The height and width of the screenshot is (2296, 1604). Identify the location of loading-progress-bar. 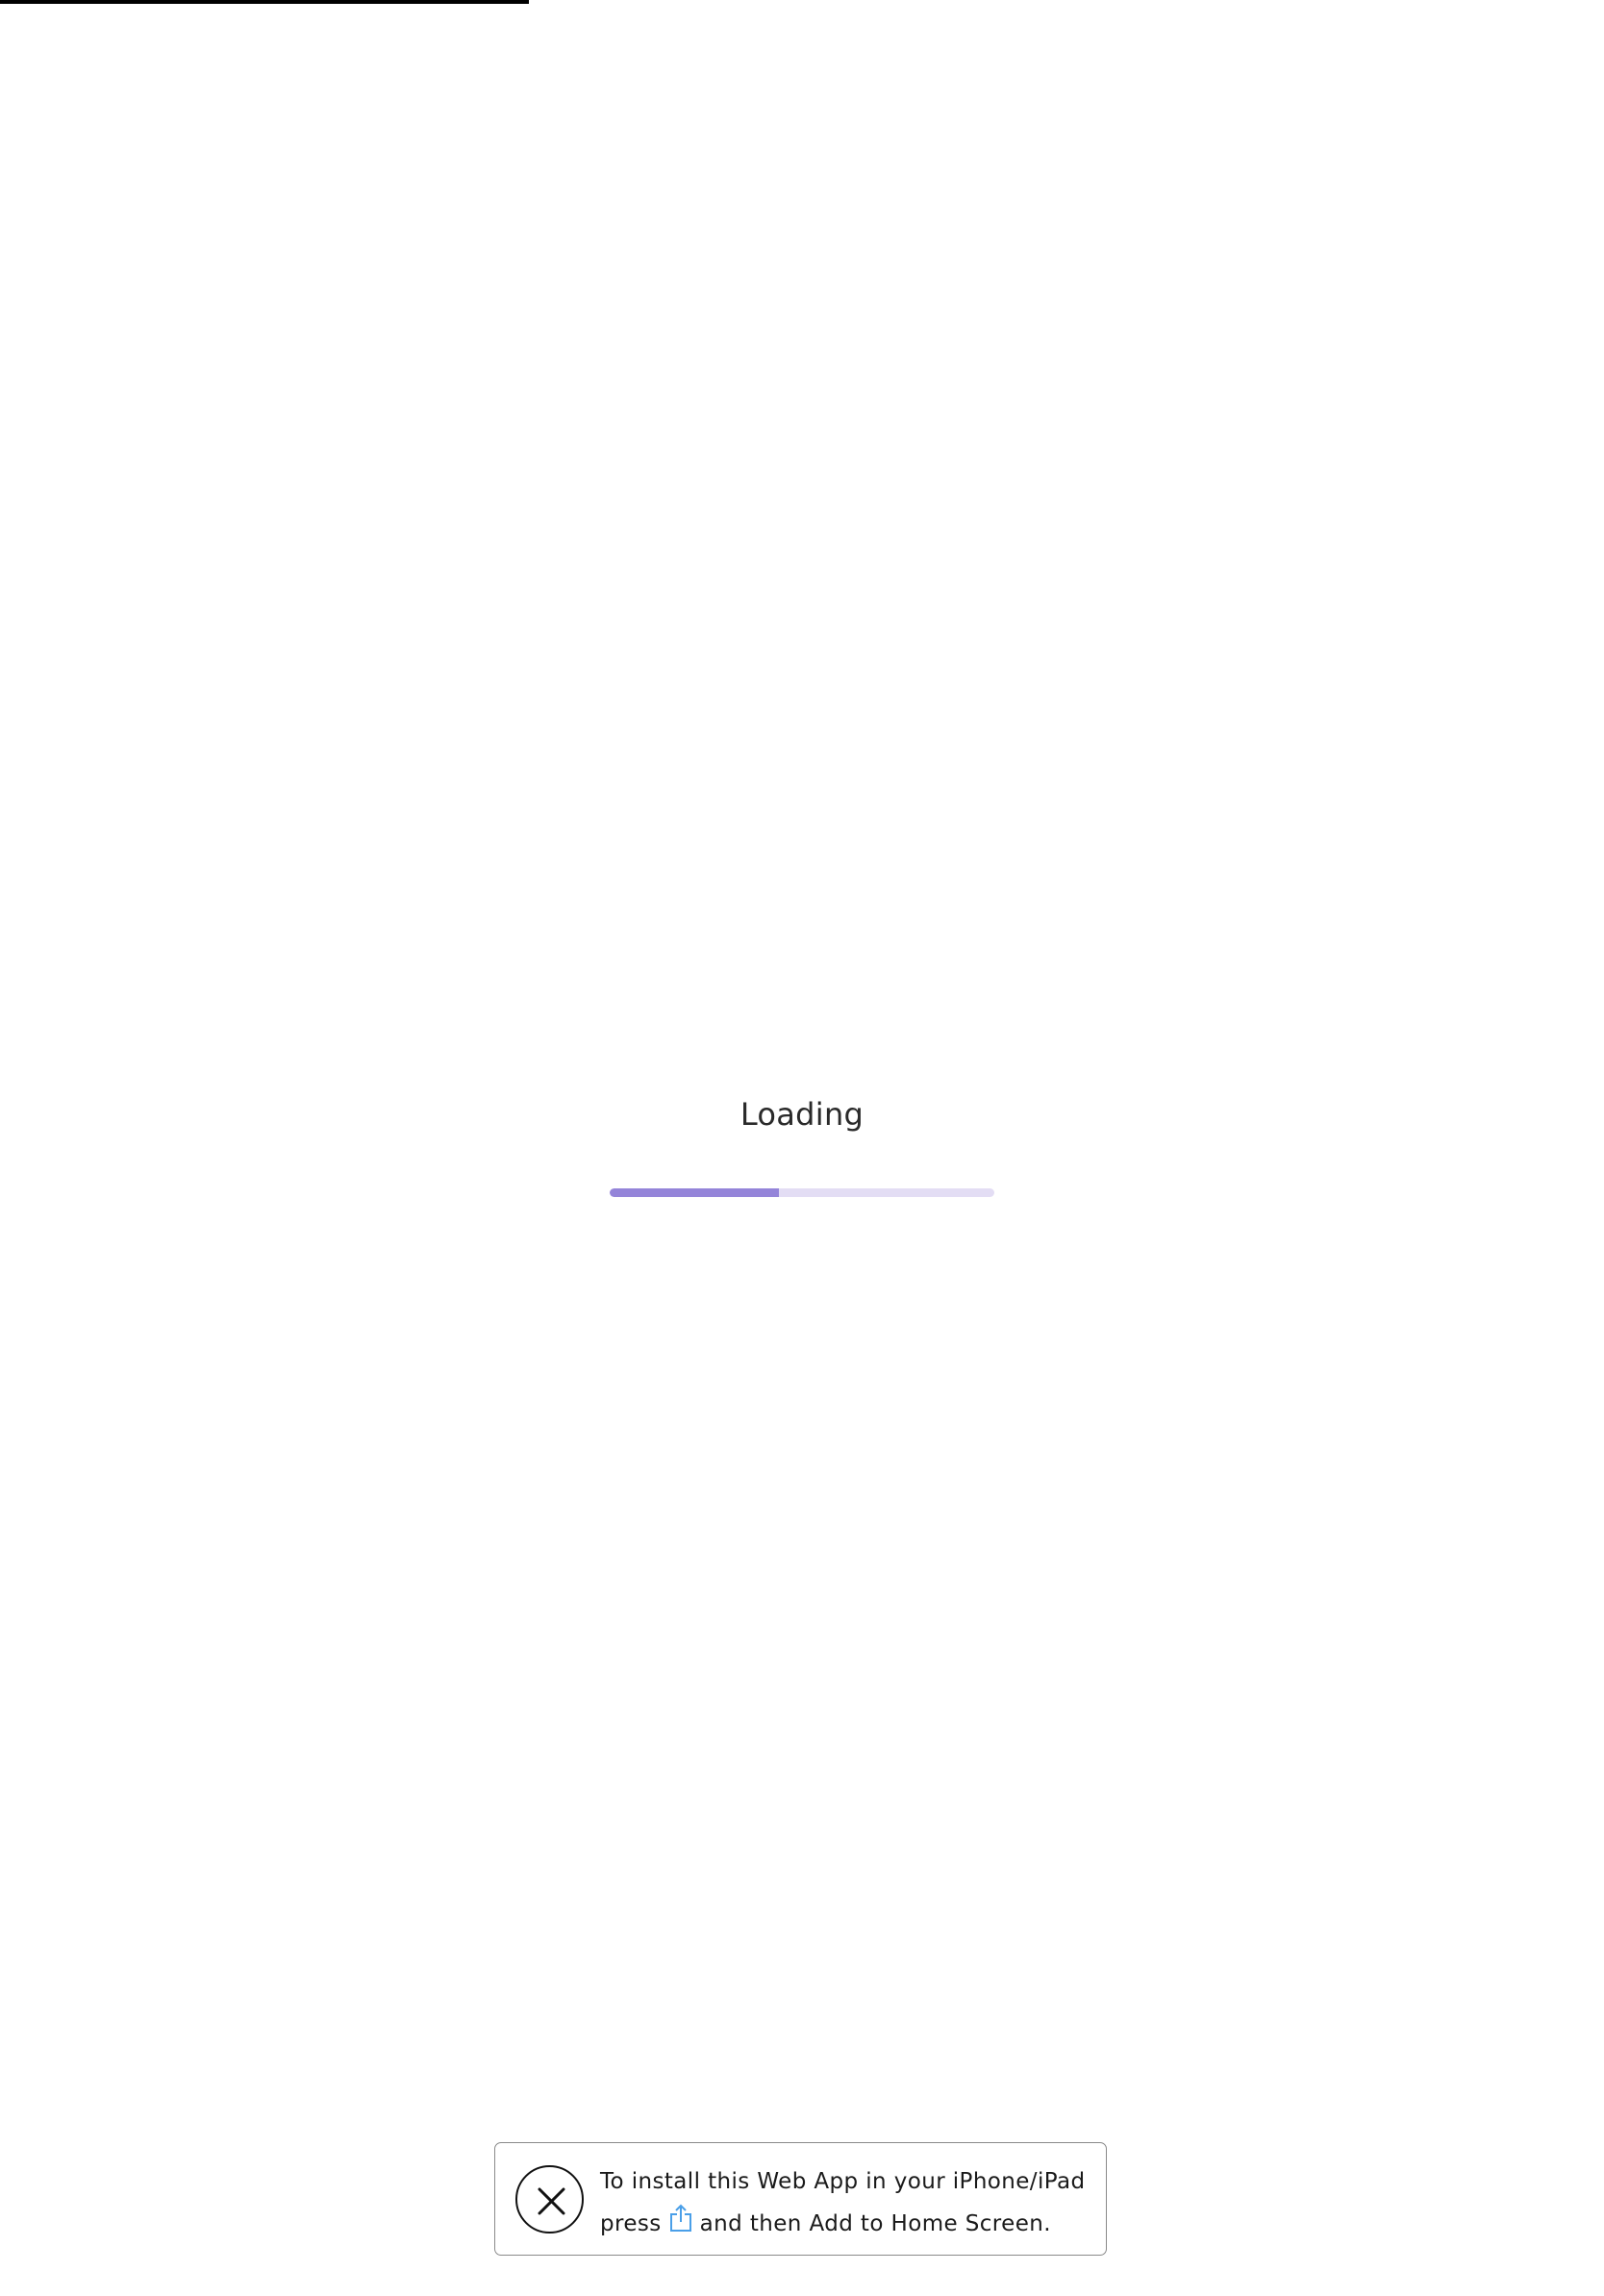
(802, 1192).